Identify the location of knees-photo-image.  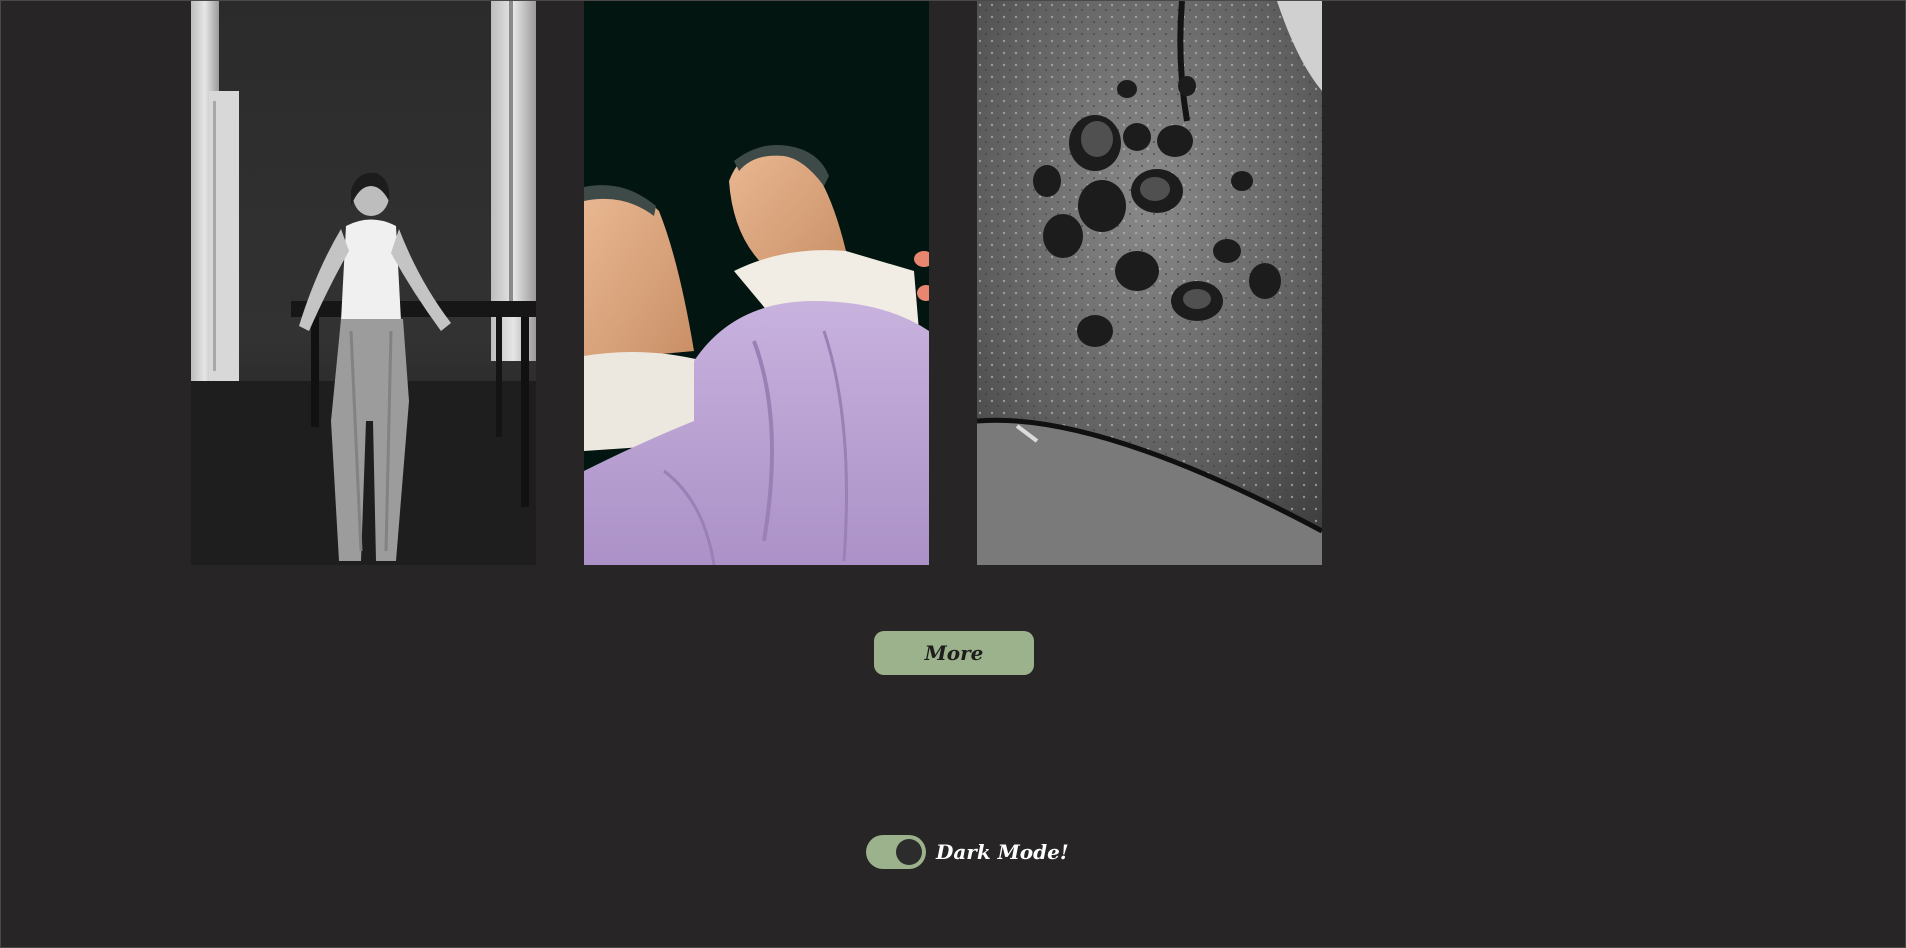
(756, 283).